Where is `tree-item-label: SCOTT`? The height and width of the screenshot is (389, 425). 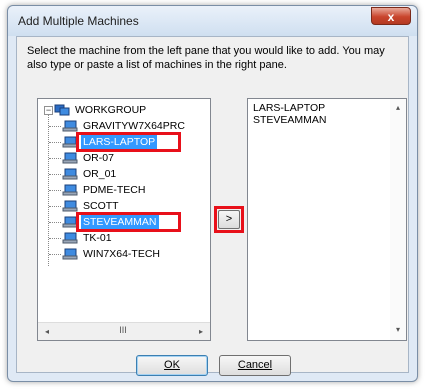 tree-item-label: SCOTT is located at coordinates (101, 206).